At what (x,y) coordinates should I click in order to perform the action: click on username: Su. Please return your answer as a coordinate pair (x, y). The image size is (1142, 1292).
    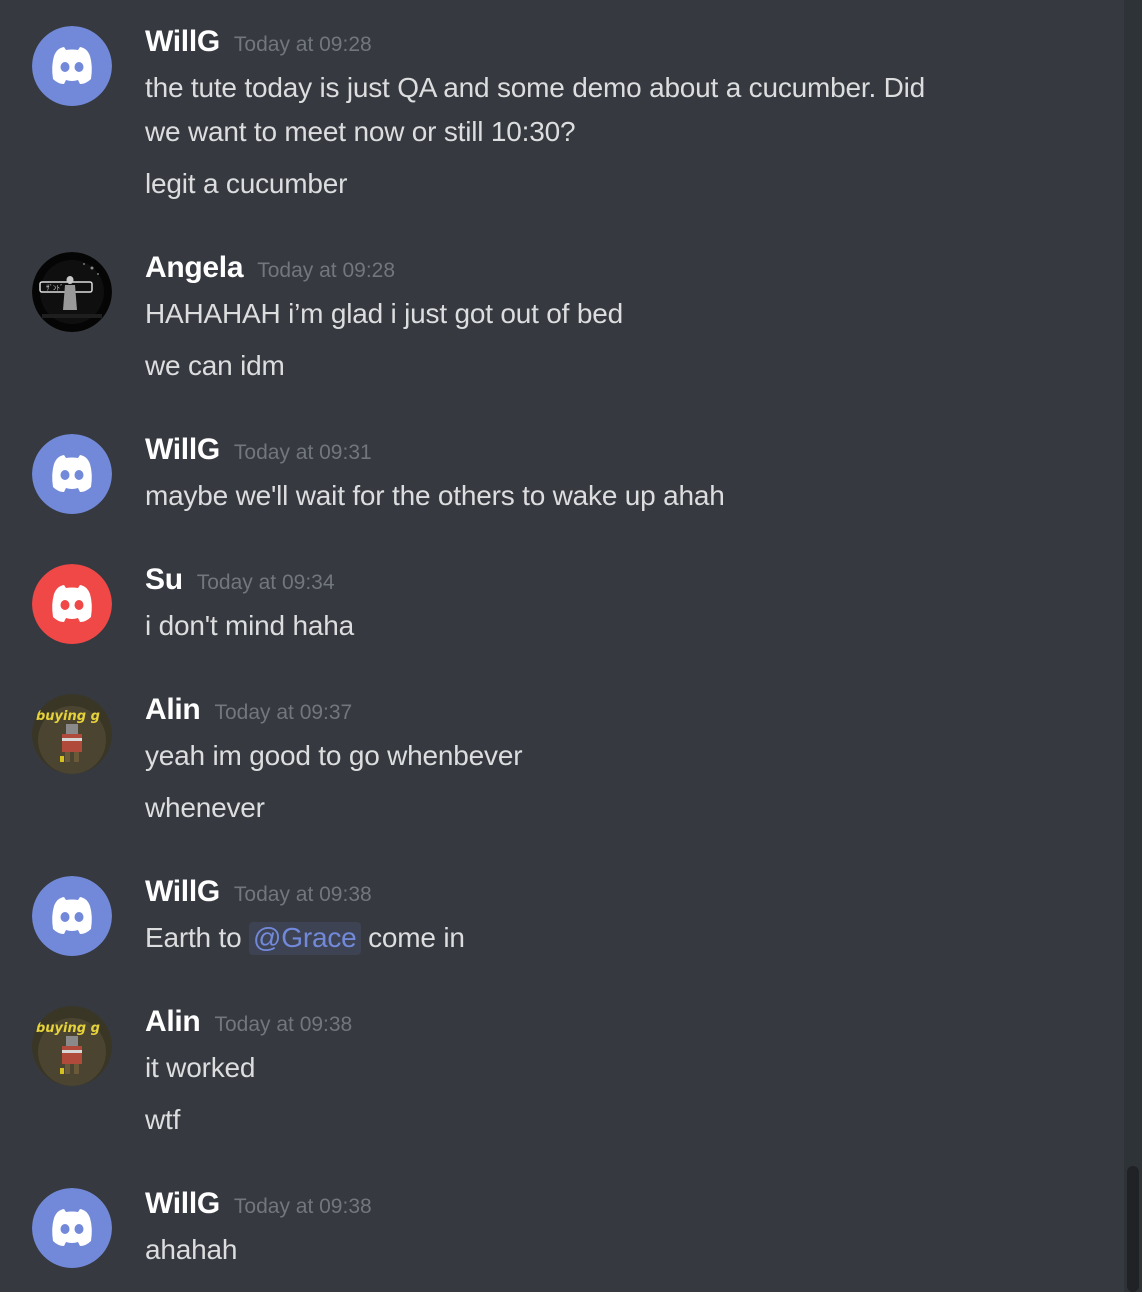
    Looking at the image, I should click on (164, 579).